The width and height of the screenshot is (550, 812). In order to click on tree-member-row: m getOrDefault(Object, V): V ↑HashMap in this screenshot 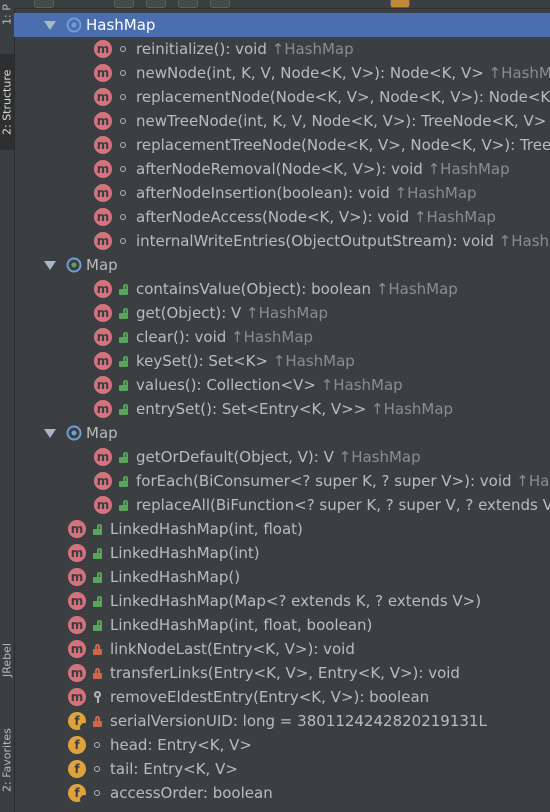, I will do `click(282, 457)`.